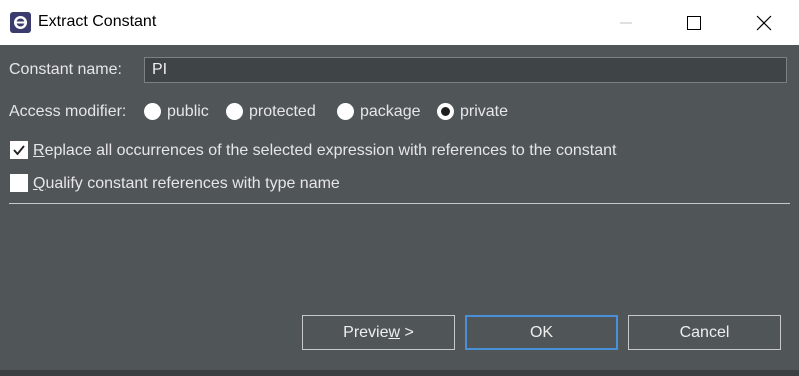 This screenshot has height=376, width=799. I want to click on radio-public-label: public, so click(188, 112).